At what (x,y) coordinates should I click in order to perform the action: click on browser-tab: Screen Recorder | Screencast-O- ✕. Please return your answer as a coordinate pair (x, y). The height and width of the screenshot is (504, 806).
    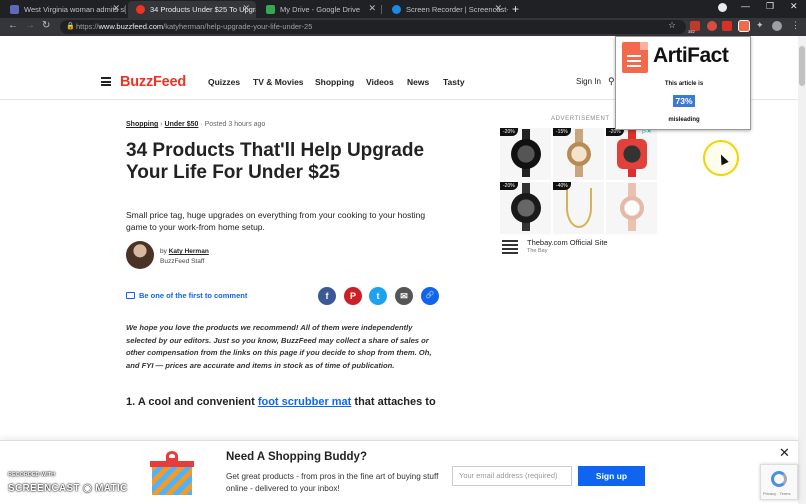
    Looking at the image, I should click on (446, 9).